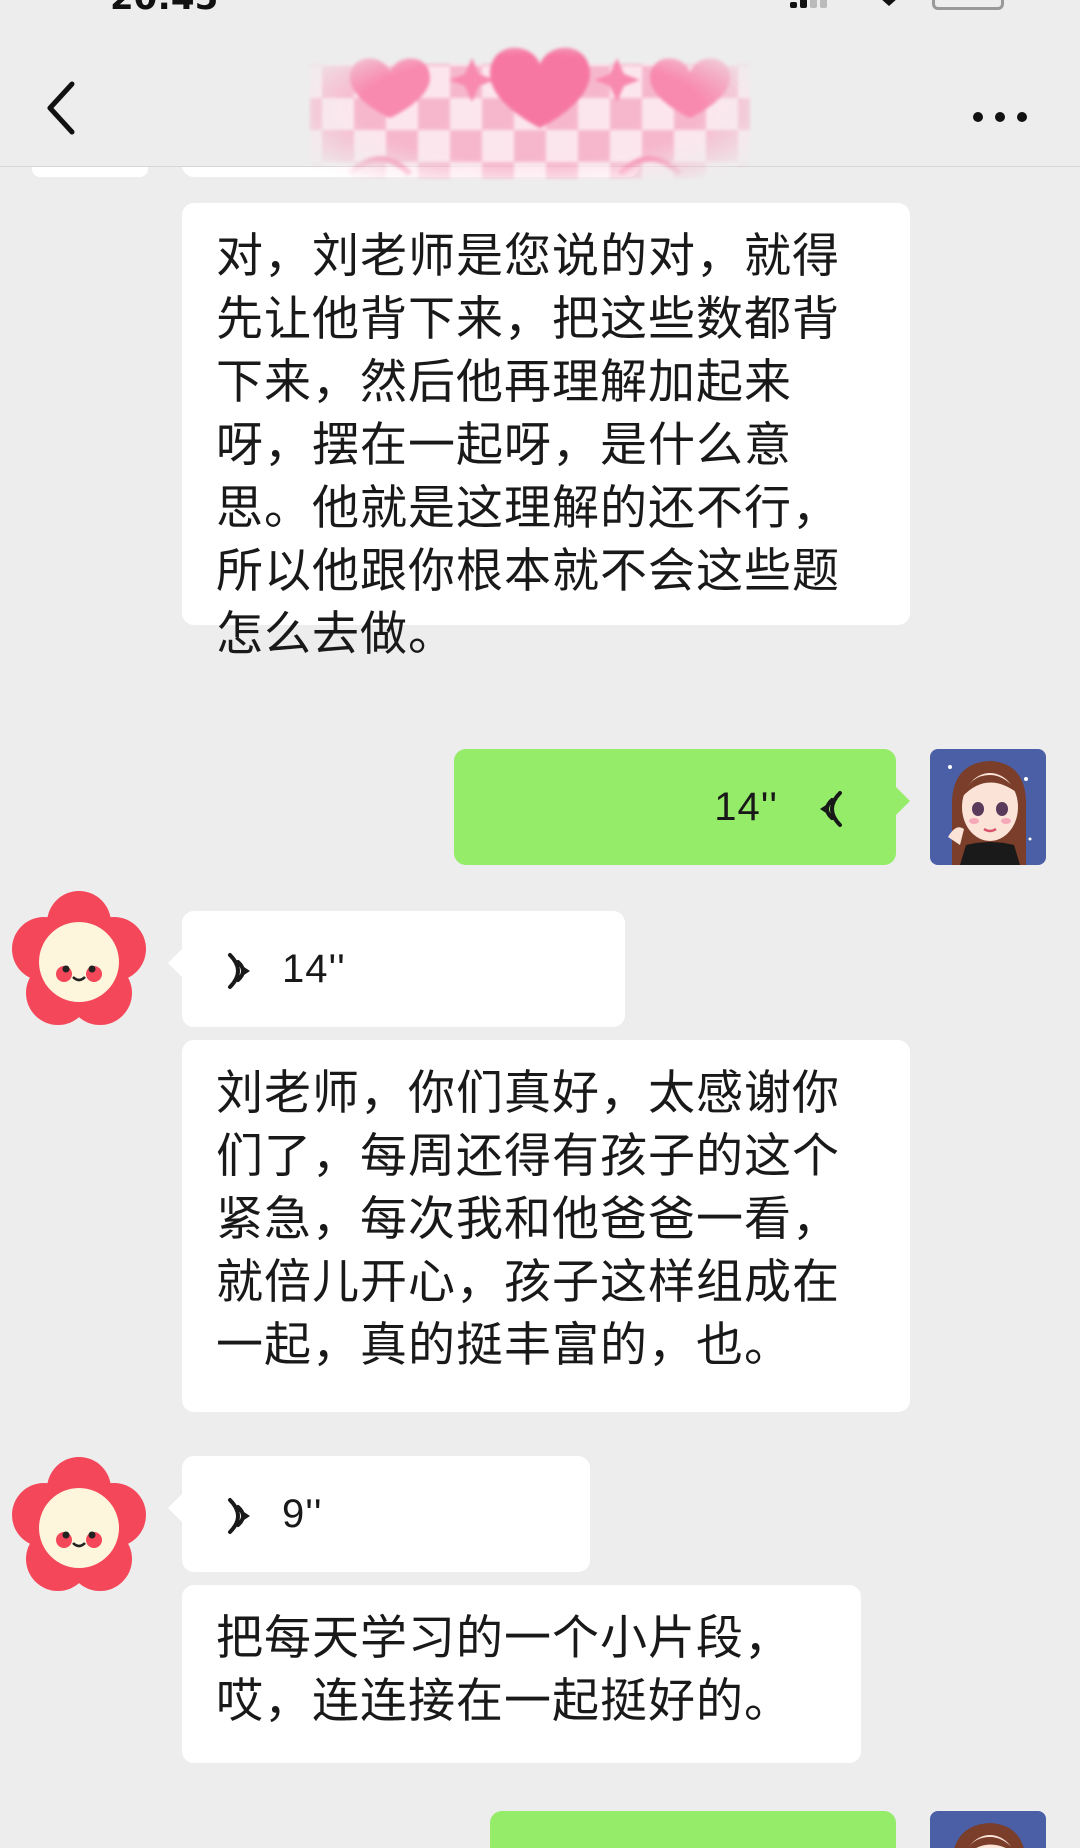  I want to click on cropped-avatar-remnant, so click(90, 172).